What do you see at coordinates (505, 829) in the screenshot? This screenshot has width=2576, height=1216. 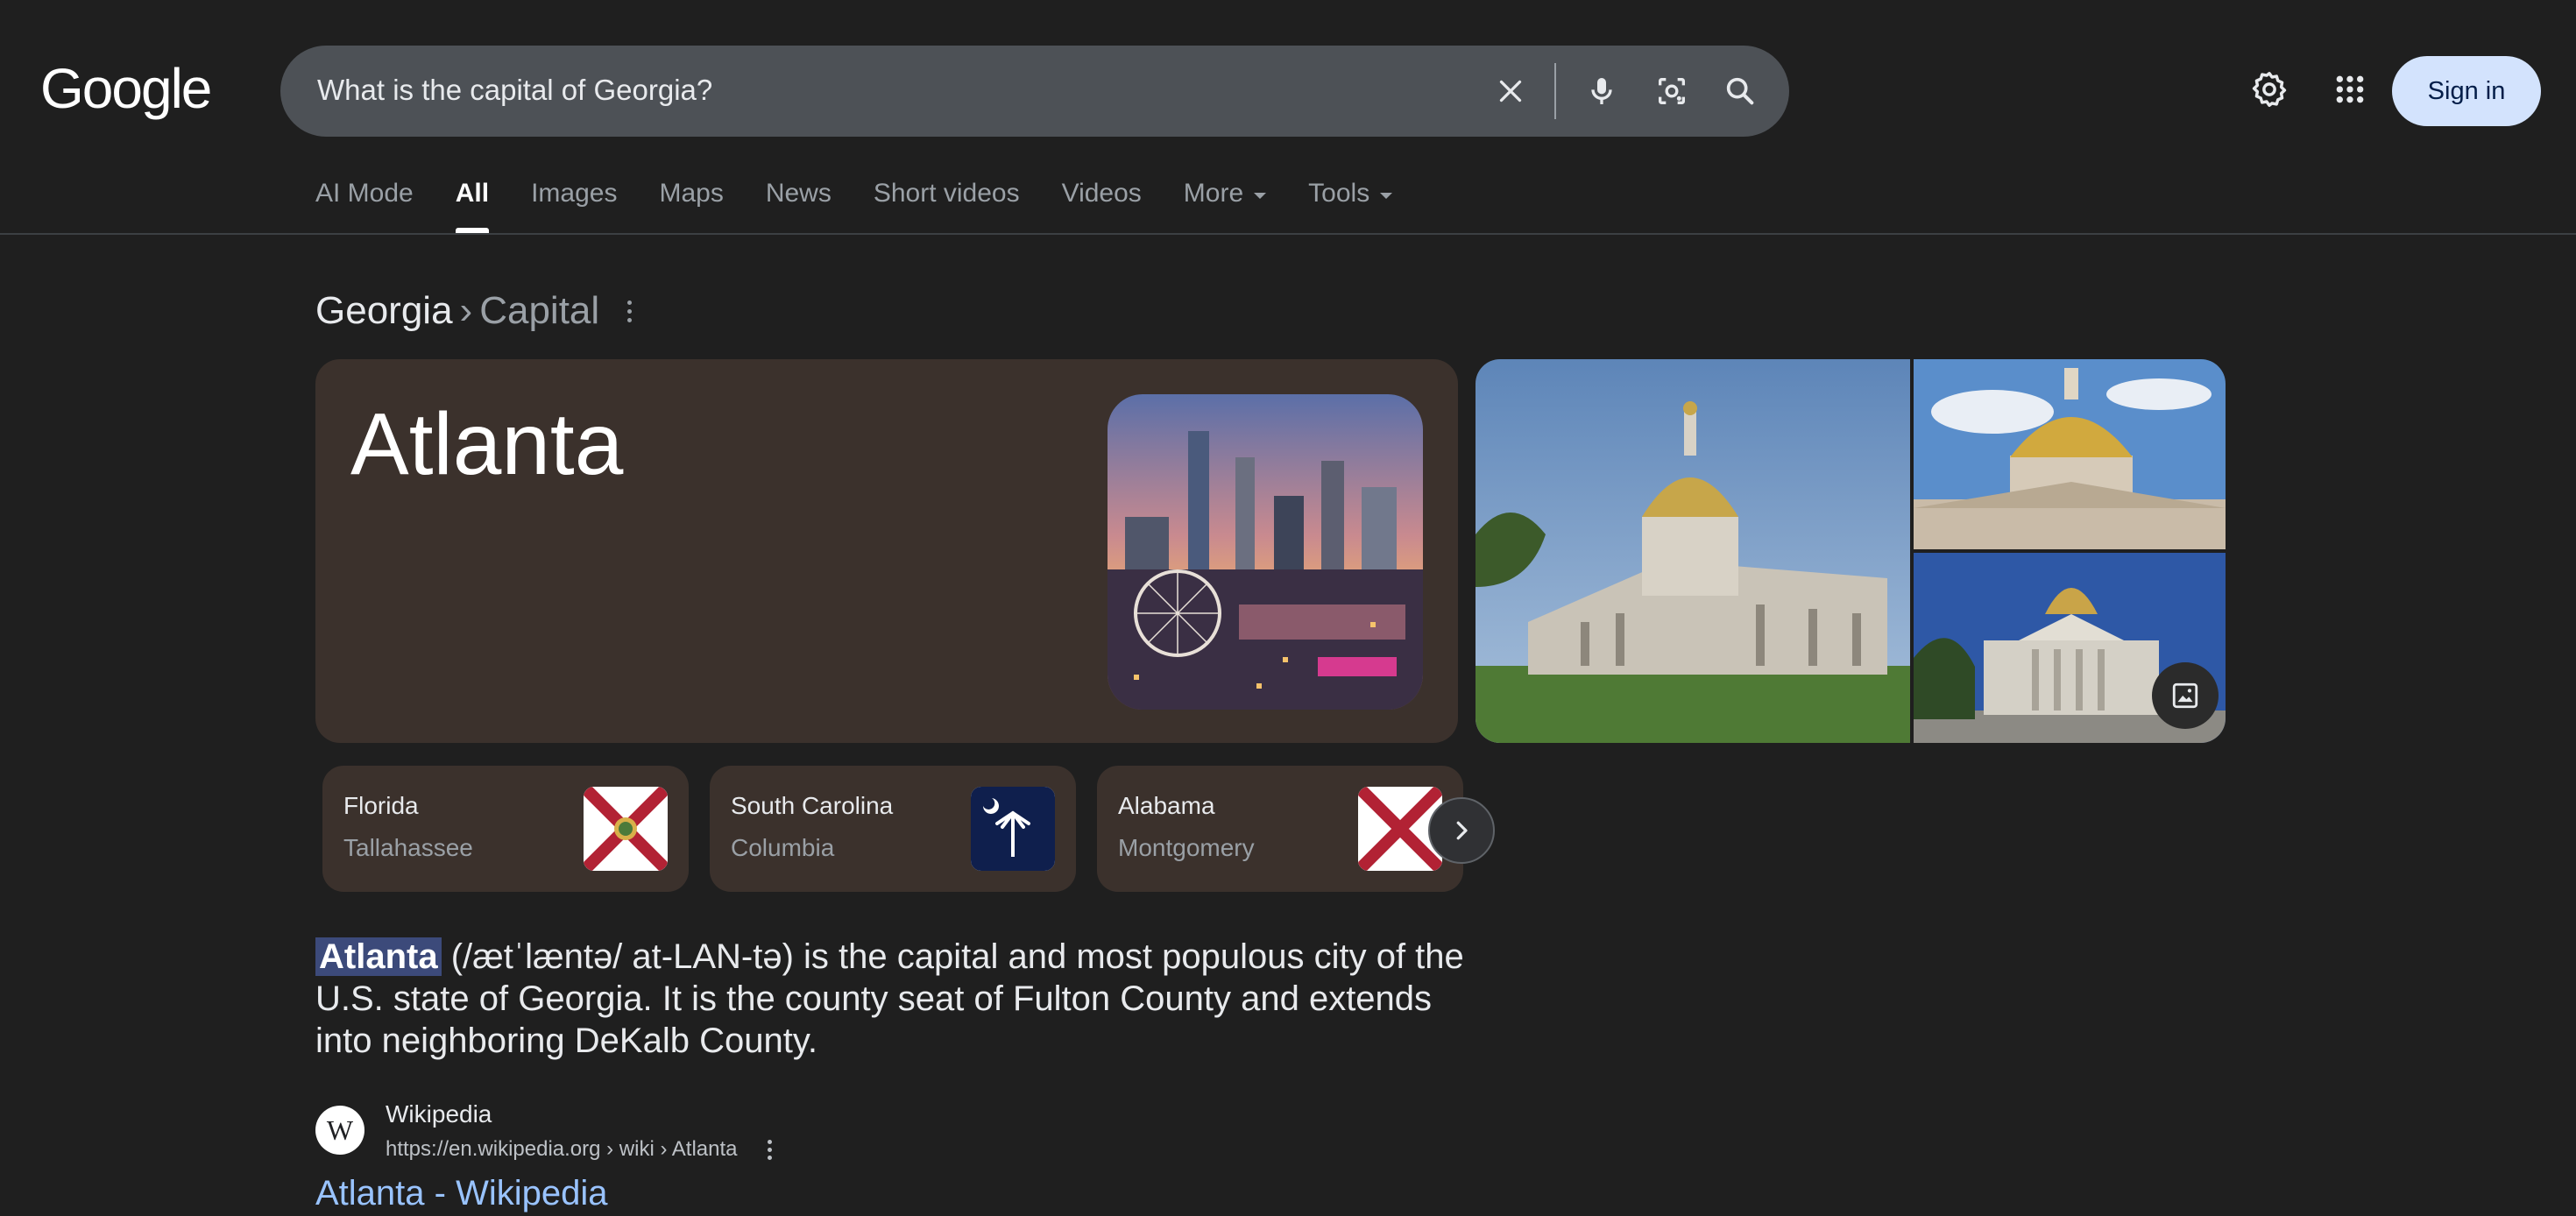 I see `related-card-florida: Florida Tallahassee` at bounding box center [505, 829].